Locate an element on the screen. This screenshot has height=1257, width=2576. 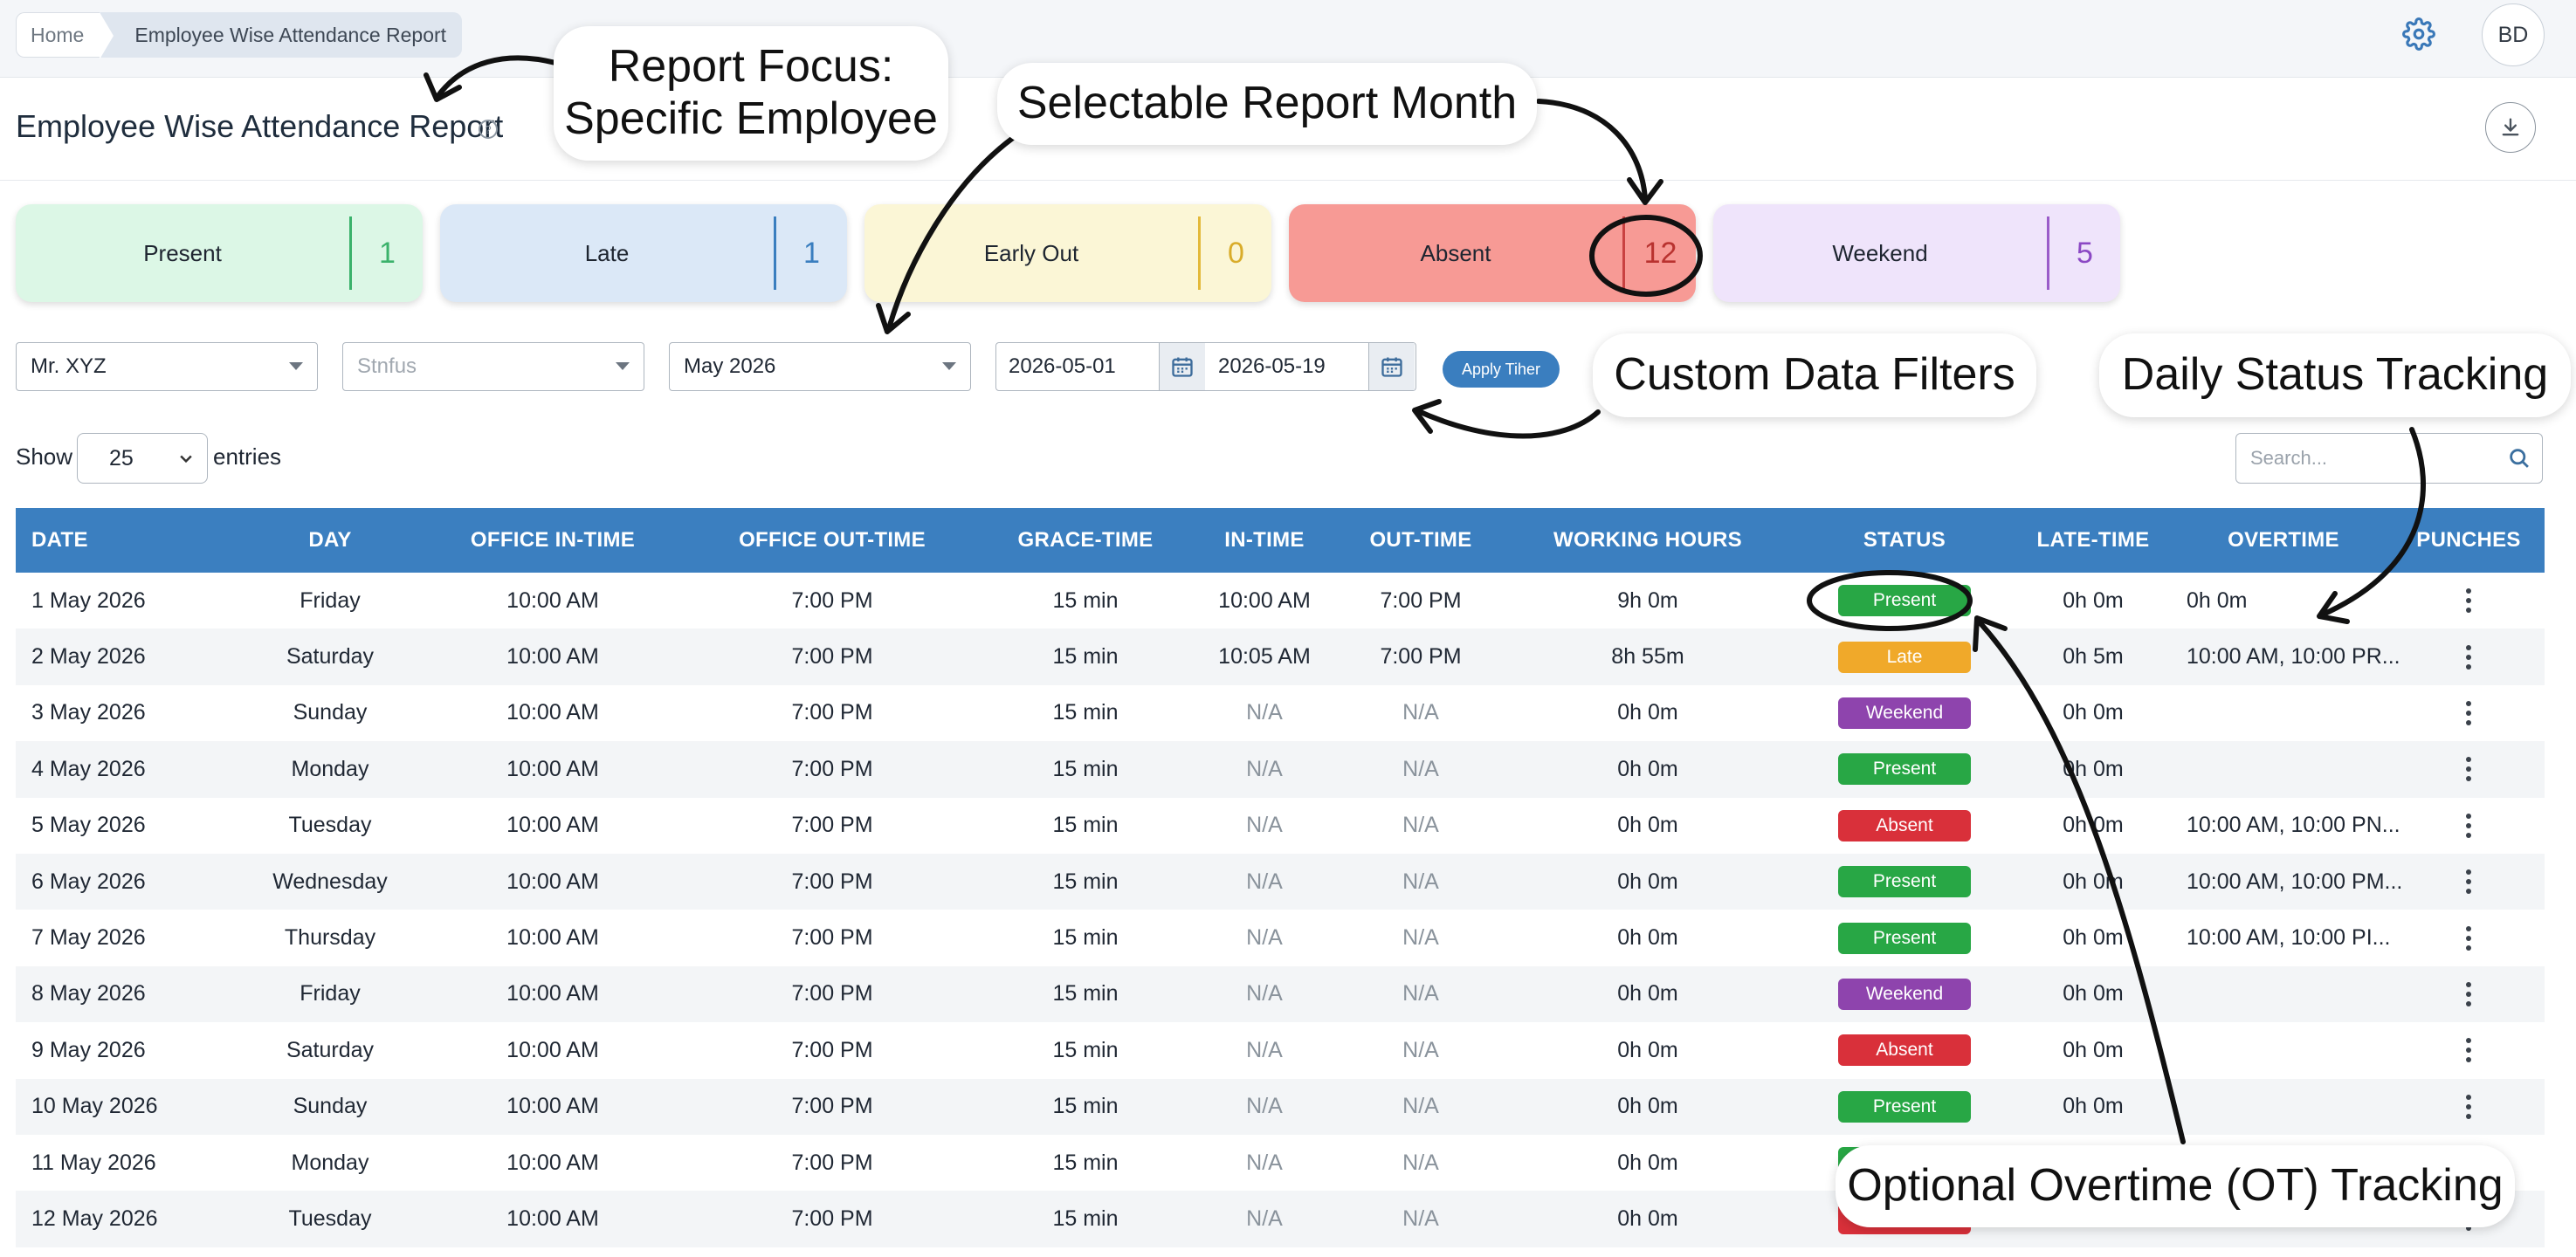
column-header-out-time: OUT-TIME is located at coordinates (1420, 540).